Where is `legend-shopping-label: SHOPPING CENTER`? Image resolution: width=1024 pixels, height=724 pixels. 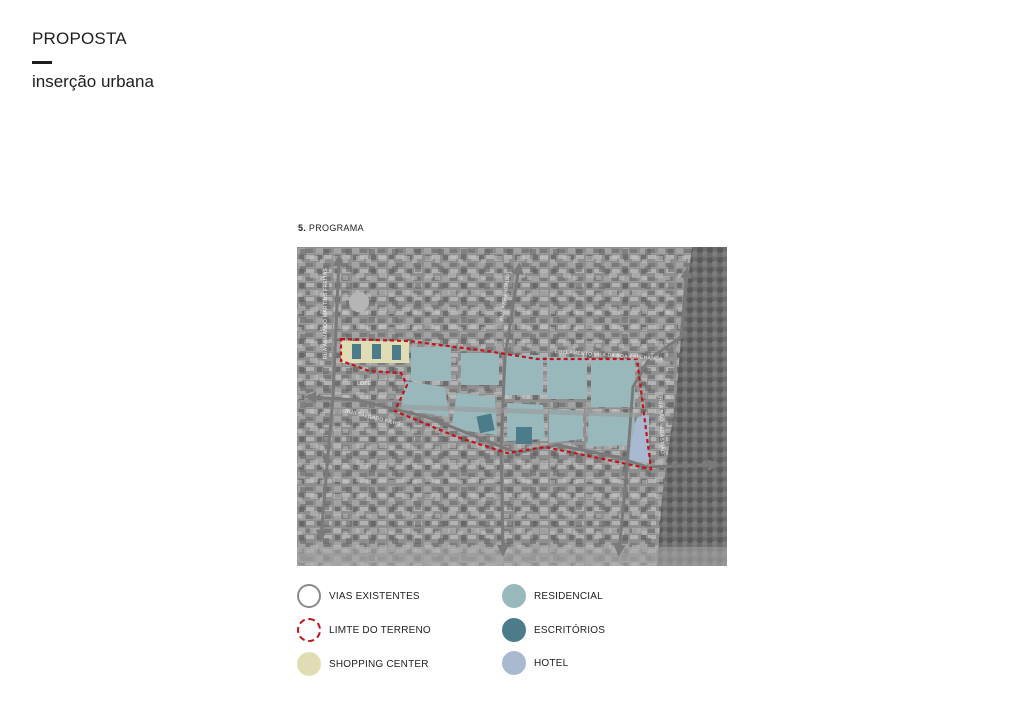 legend-shopping-label: SHOPPING CENTER is located at coordinates (379, 664).